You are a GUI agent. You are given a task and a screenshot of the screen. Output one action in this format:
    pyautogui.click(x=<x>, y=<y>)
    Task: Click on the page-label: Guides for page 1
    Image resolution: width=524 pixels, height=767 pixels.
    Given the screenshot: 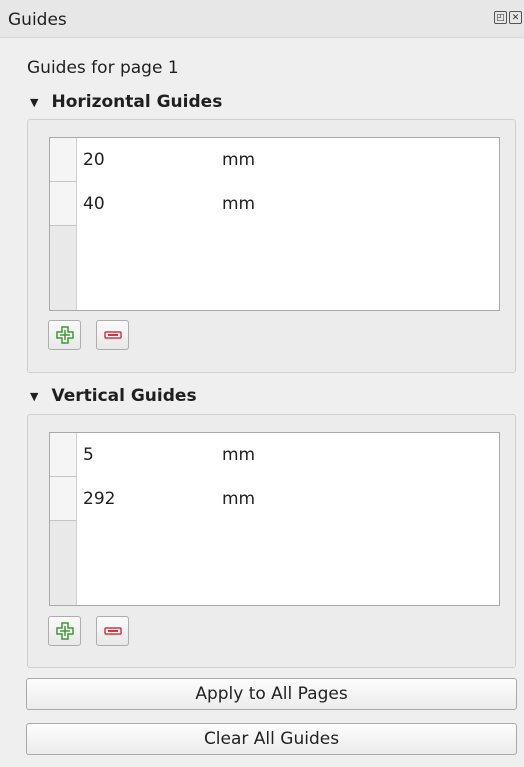 What is the action you would take?
    pyautogui.click(x=103, y=68)
    